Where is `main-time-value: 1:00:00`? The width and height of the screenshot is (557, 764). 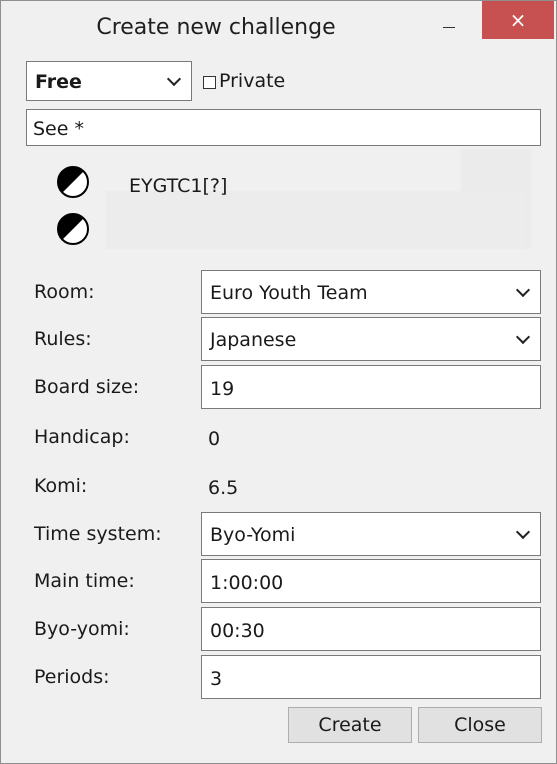 main-time-value: 1:00:00 is located at coordinates (247, 583).